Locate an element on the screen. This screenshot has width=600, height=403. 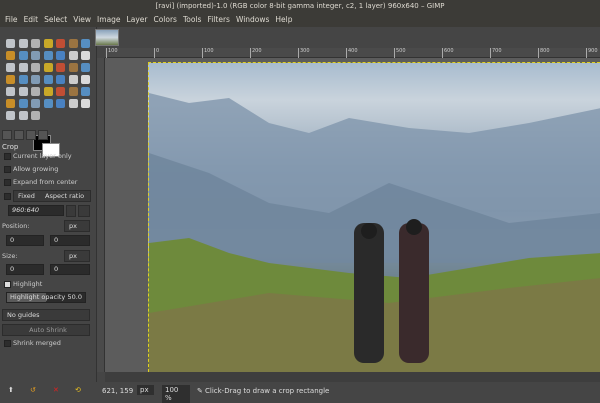
menu-tools: Tools is located at coordinates (192, 19).